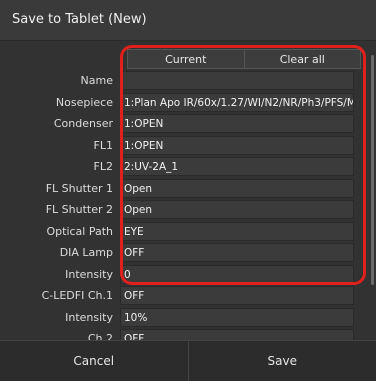  I want to click on setting-label: Optical Path, so click(79, 231).